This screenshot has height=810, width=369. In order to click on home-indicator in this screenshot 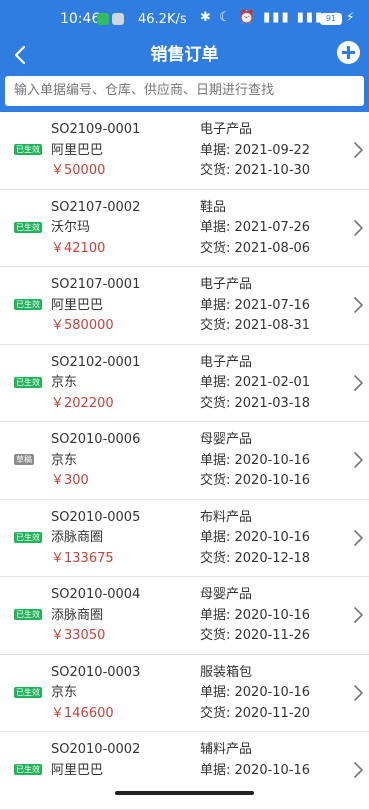, I will do `click(184, 793)`.